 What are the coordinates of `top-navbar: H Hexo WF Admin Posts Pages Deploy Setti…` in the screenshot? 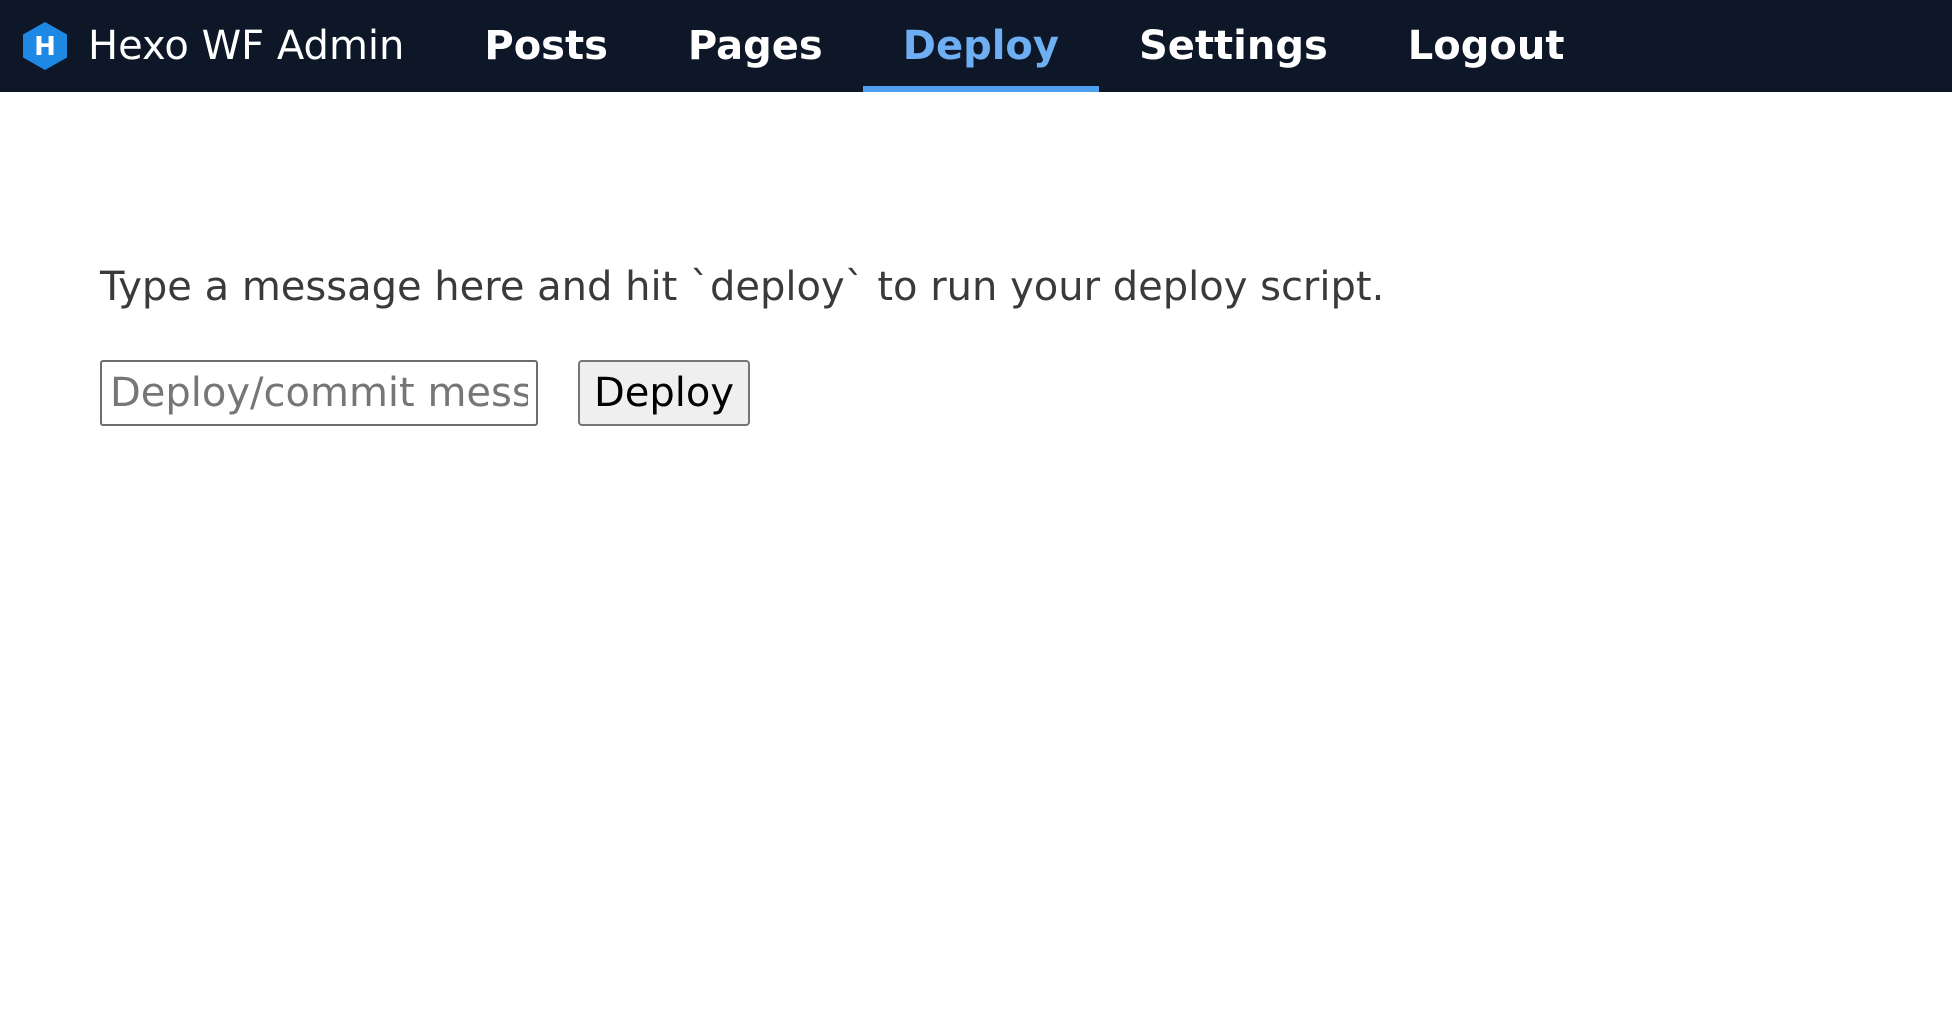 It's located at (976, 46).